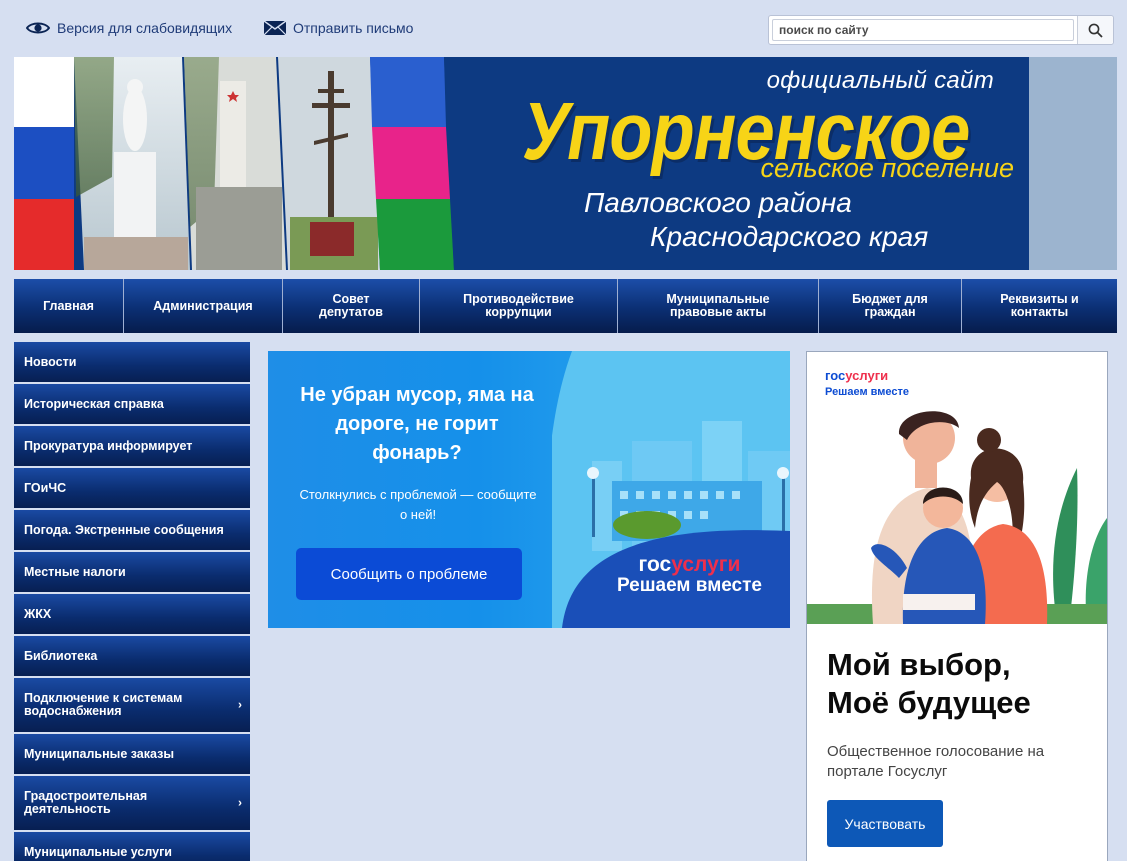 The height and width of the screenshot is (861, 1127). I want to click on send-mail-label: Отправить письмо, so click(353, 28).